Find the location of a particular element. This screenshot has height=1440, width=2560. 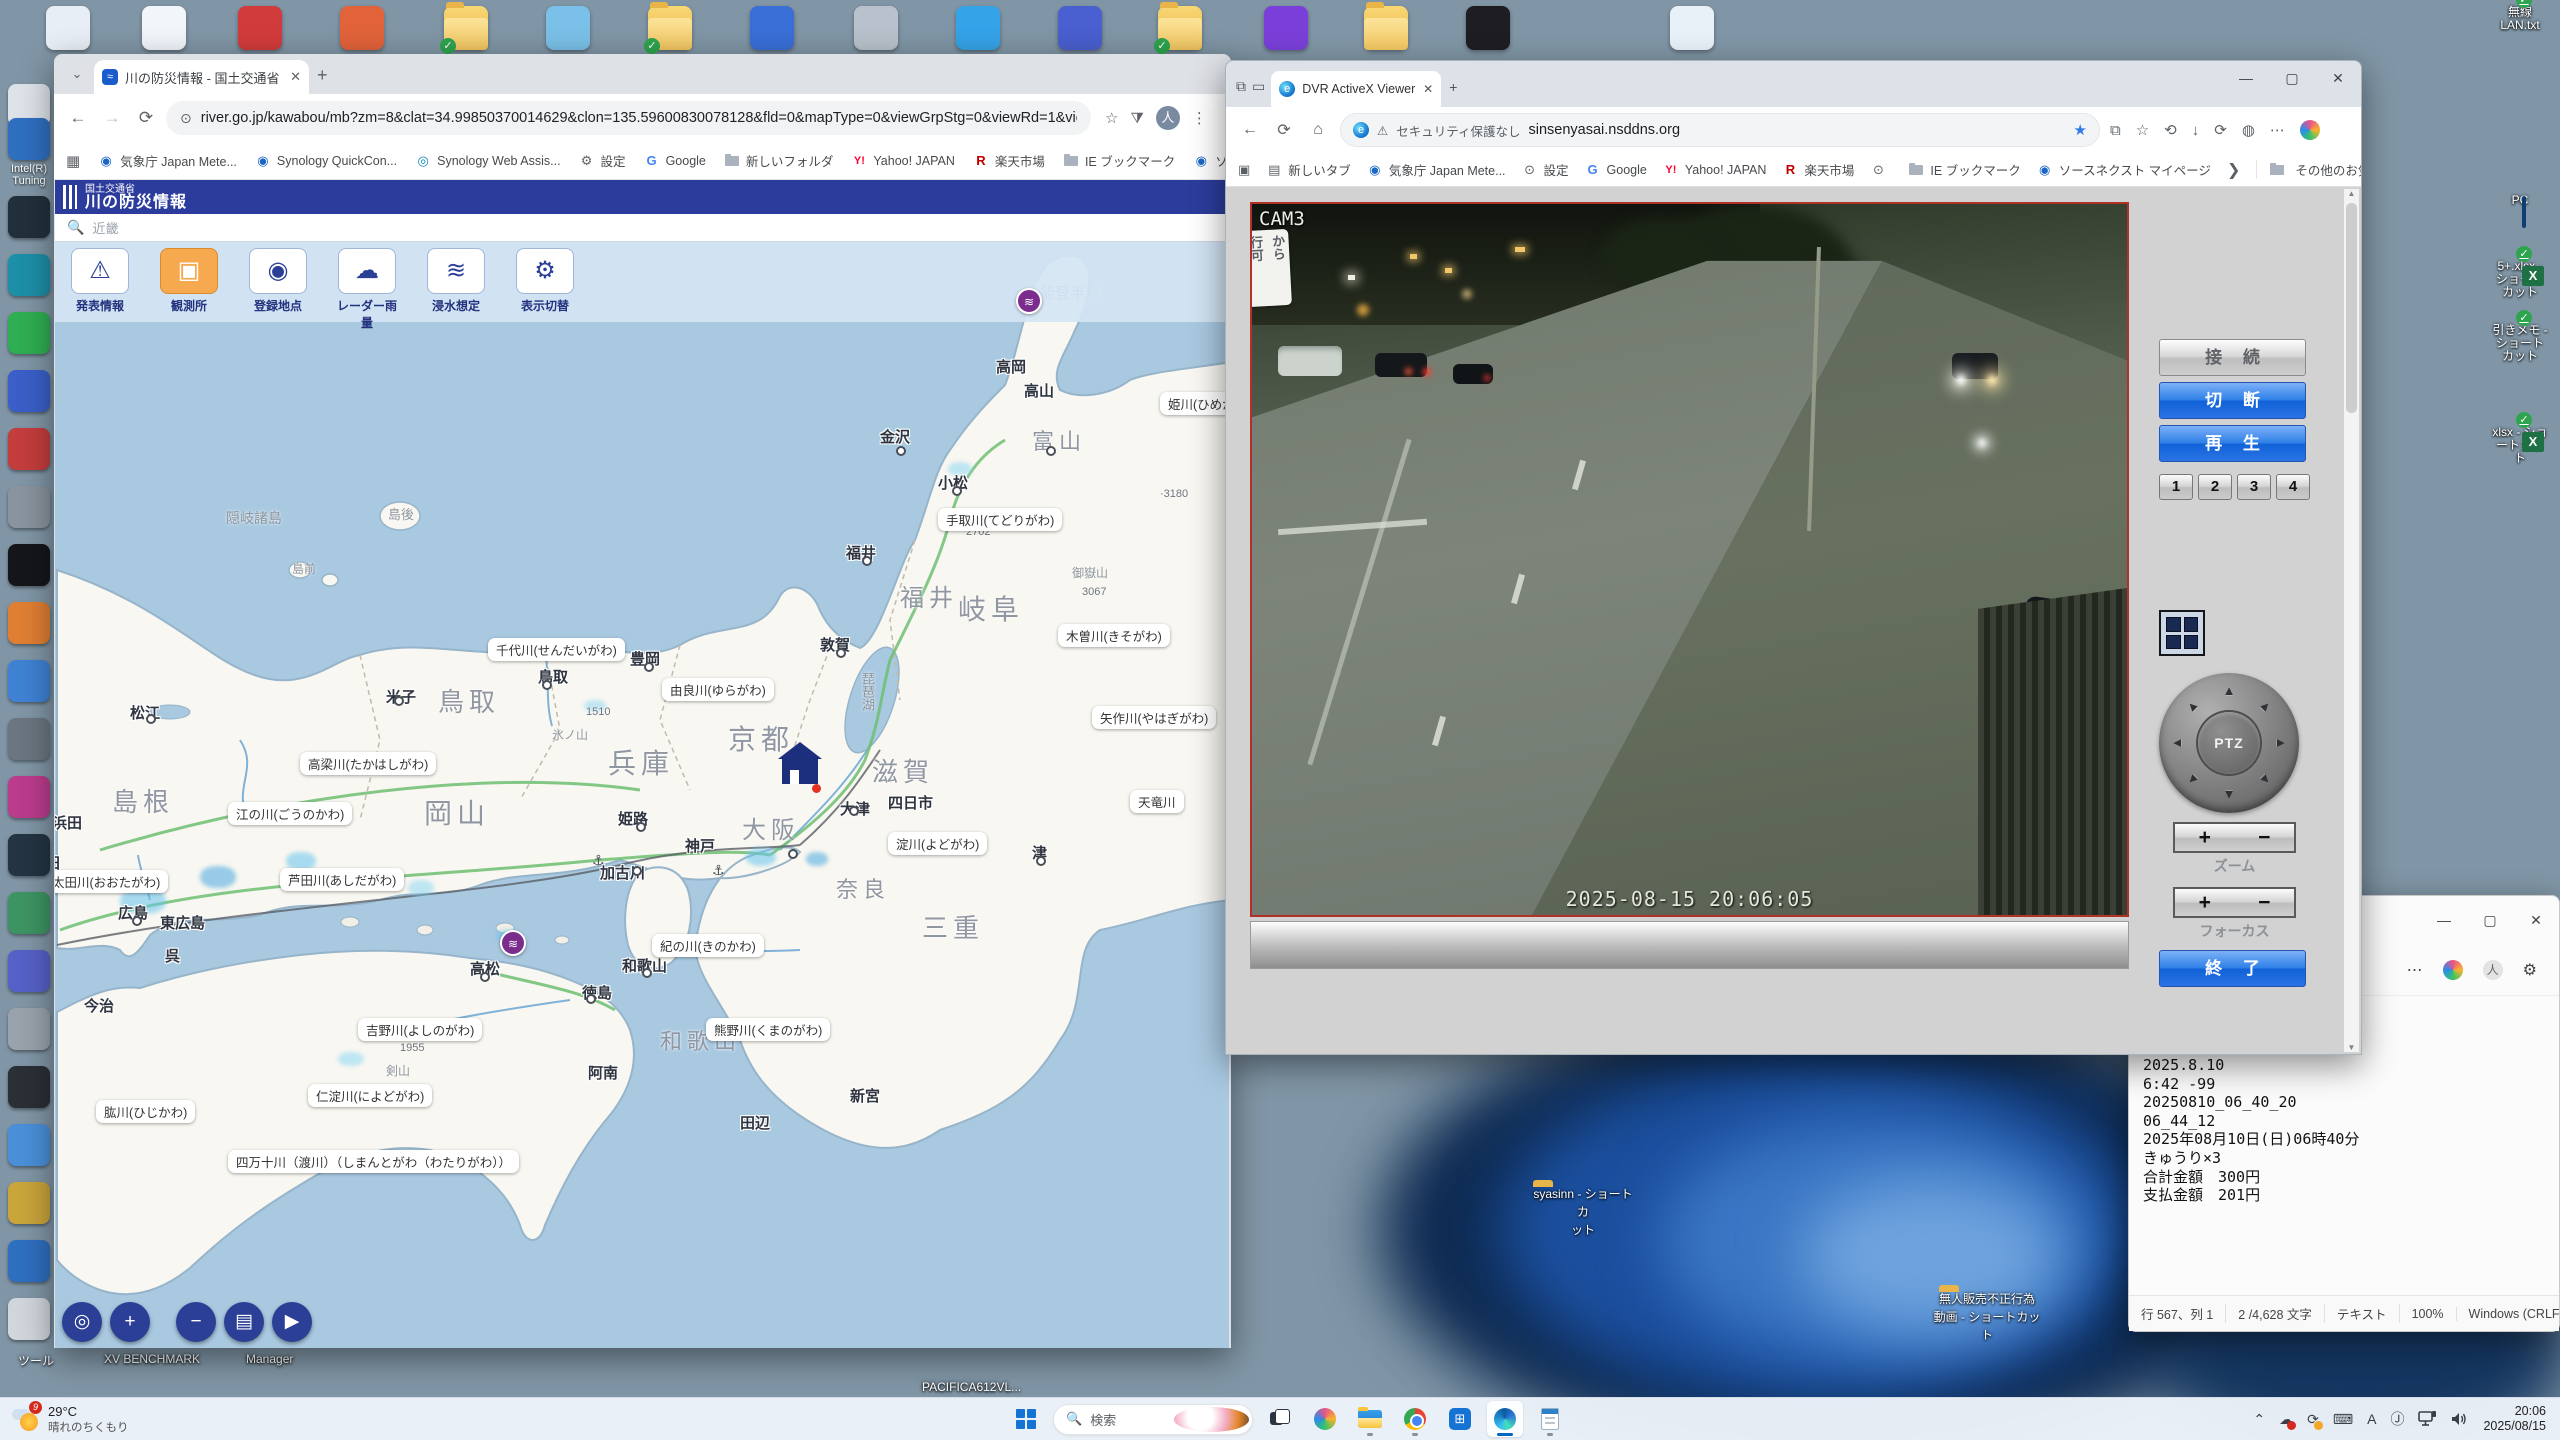

map-control-button: − is located at coordinates (196, 1322).